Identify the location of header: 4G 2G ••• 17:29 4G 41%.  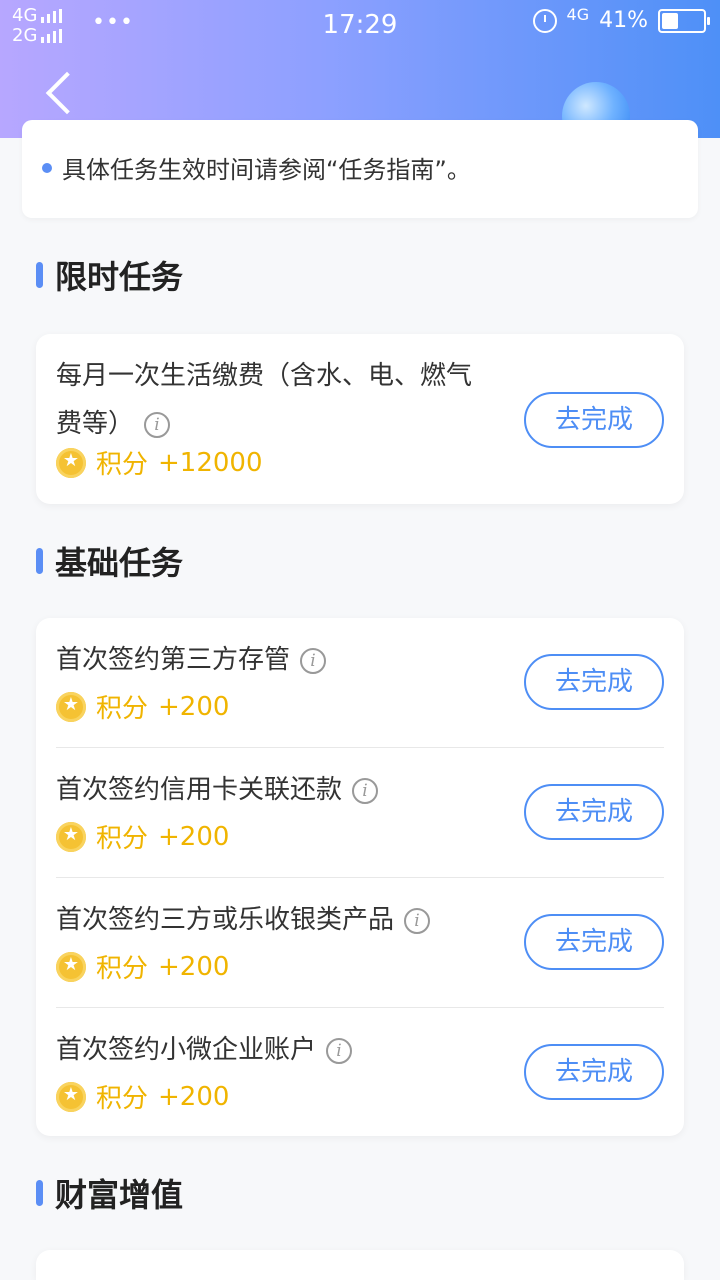
(360, 69).